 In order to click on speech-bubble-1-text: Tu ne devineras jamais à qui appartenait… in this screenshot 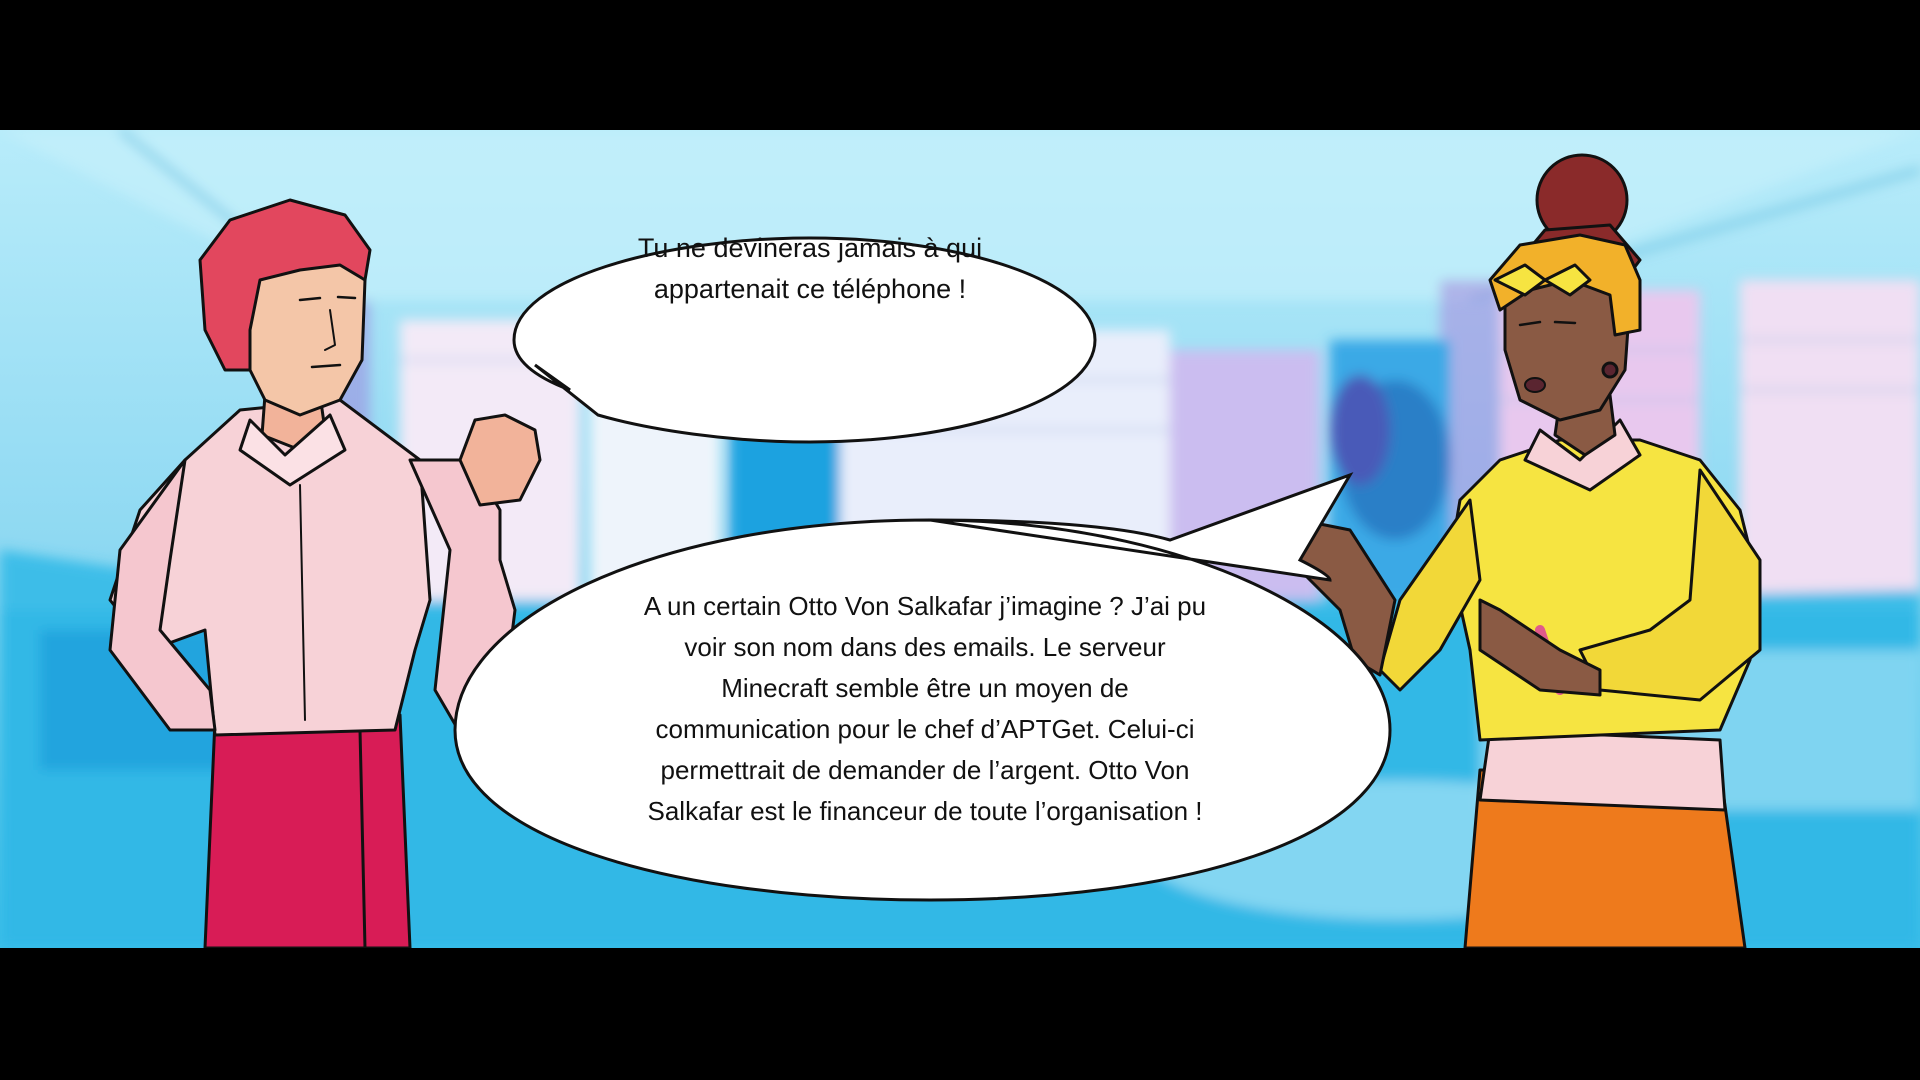, I will do `click(810, 269)`.